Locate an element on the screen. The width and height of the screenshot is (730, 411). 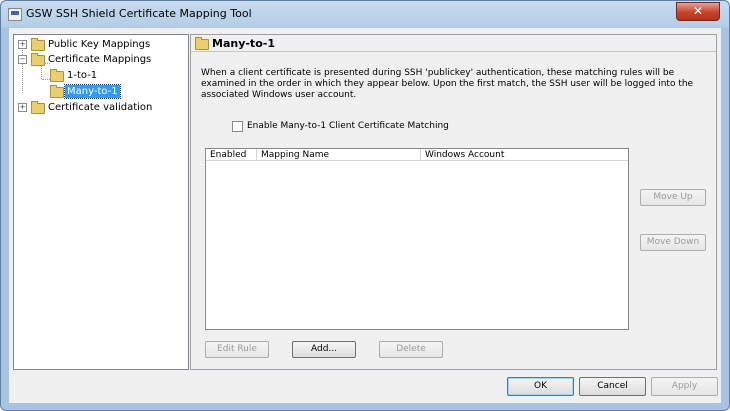
tree-item-label-selected: Many-to-1 is located at coordinates (92, 91).